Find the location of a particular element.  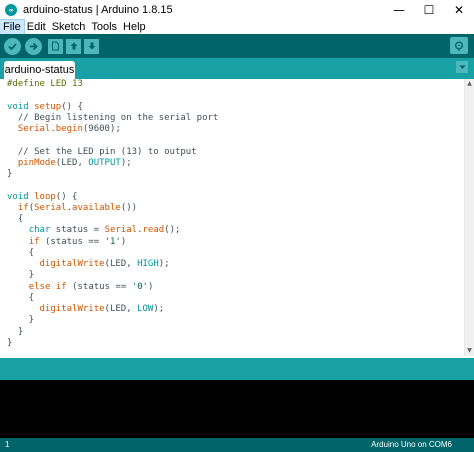

magnifier-icon is located at coordinates (459, 46).